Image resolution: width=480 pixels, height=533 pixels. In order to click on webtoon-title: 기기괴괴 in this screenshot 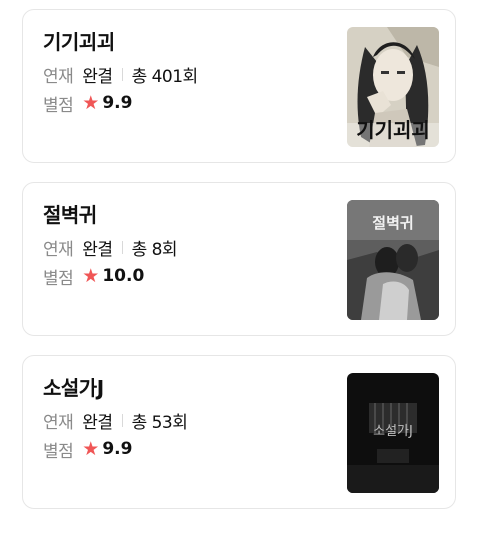, I will do `click(79, 42)`.